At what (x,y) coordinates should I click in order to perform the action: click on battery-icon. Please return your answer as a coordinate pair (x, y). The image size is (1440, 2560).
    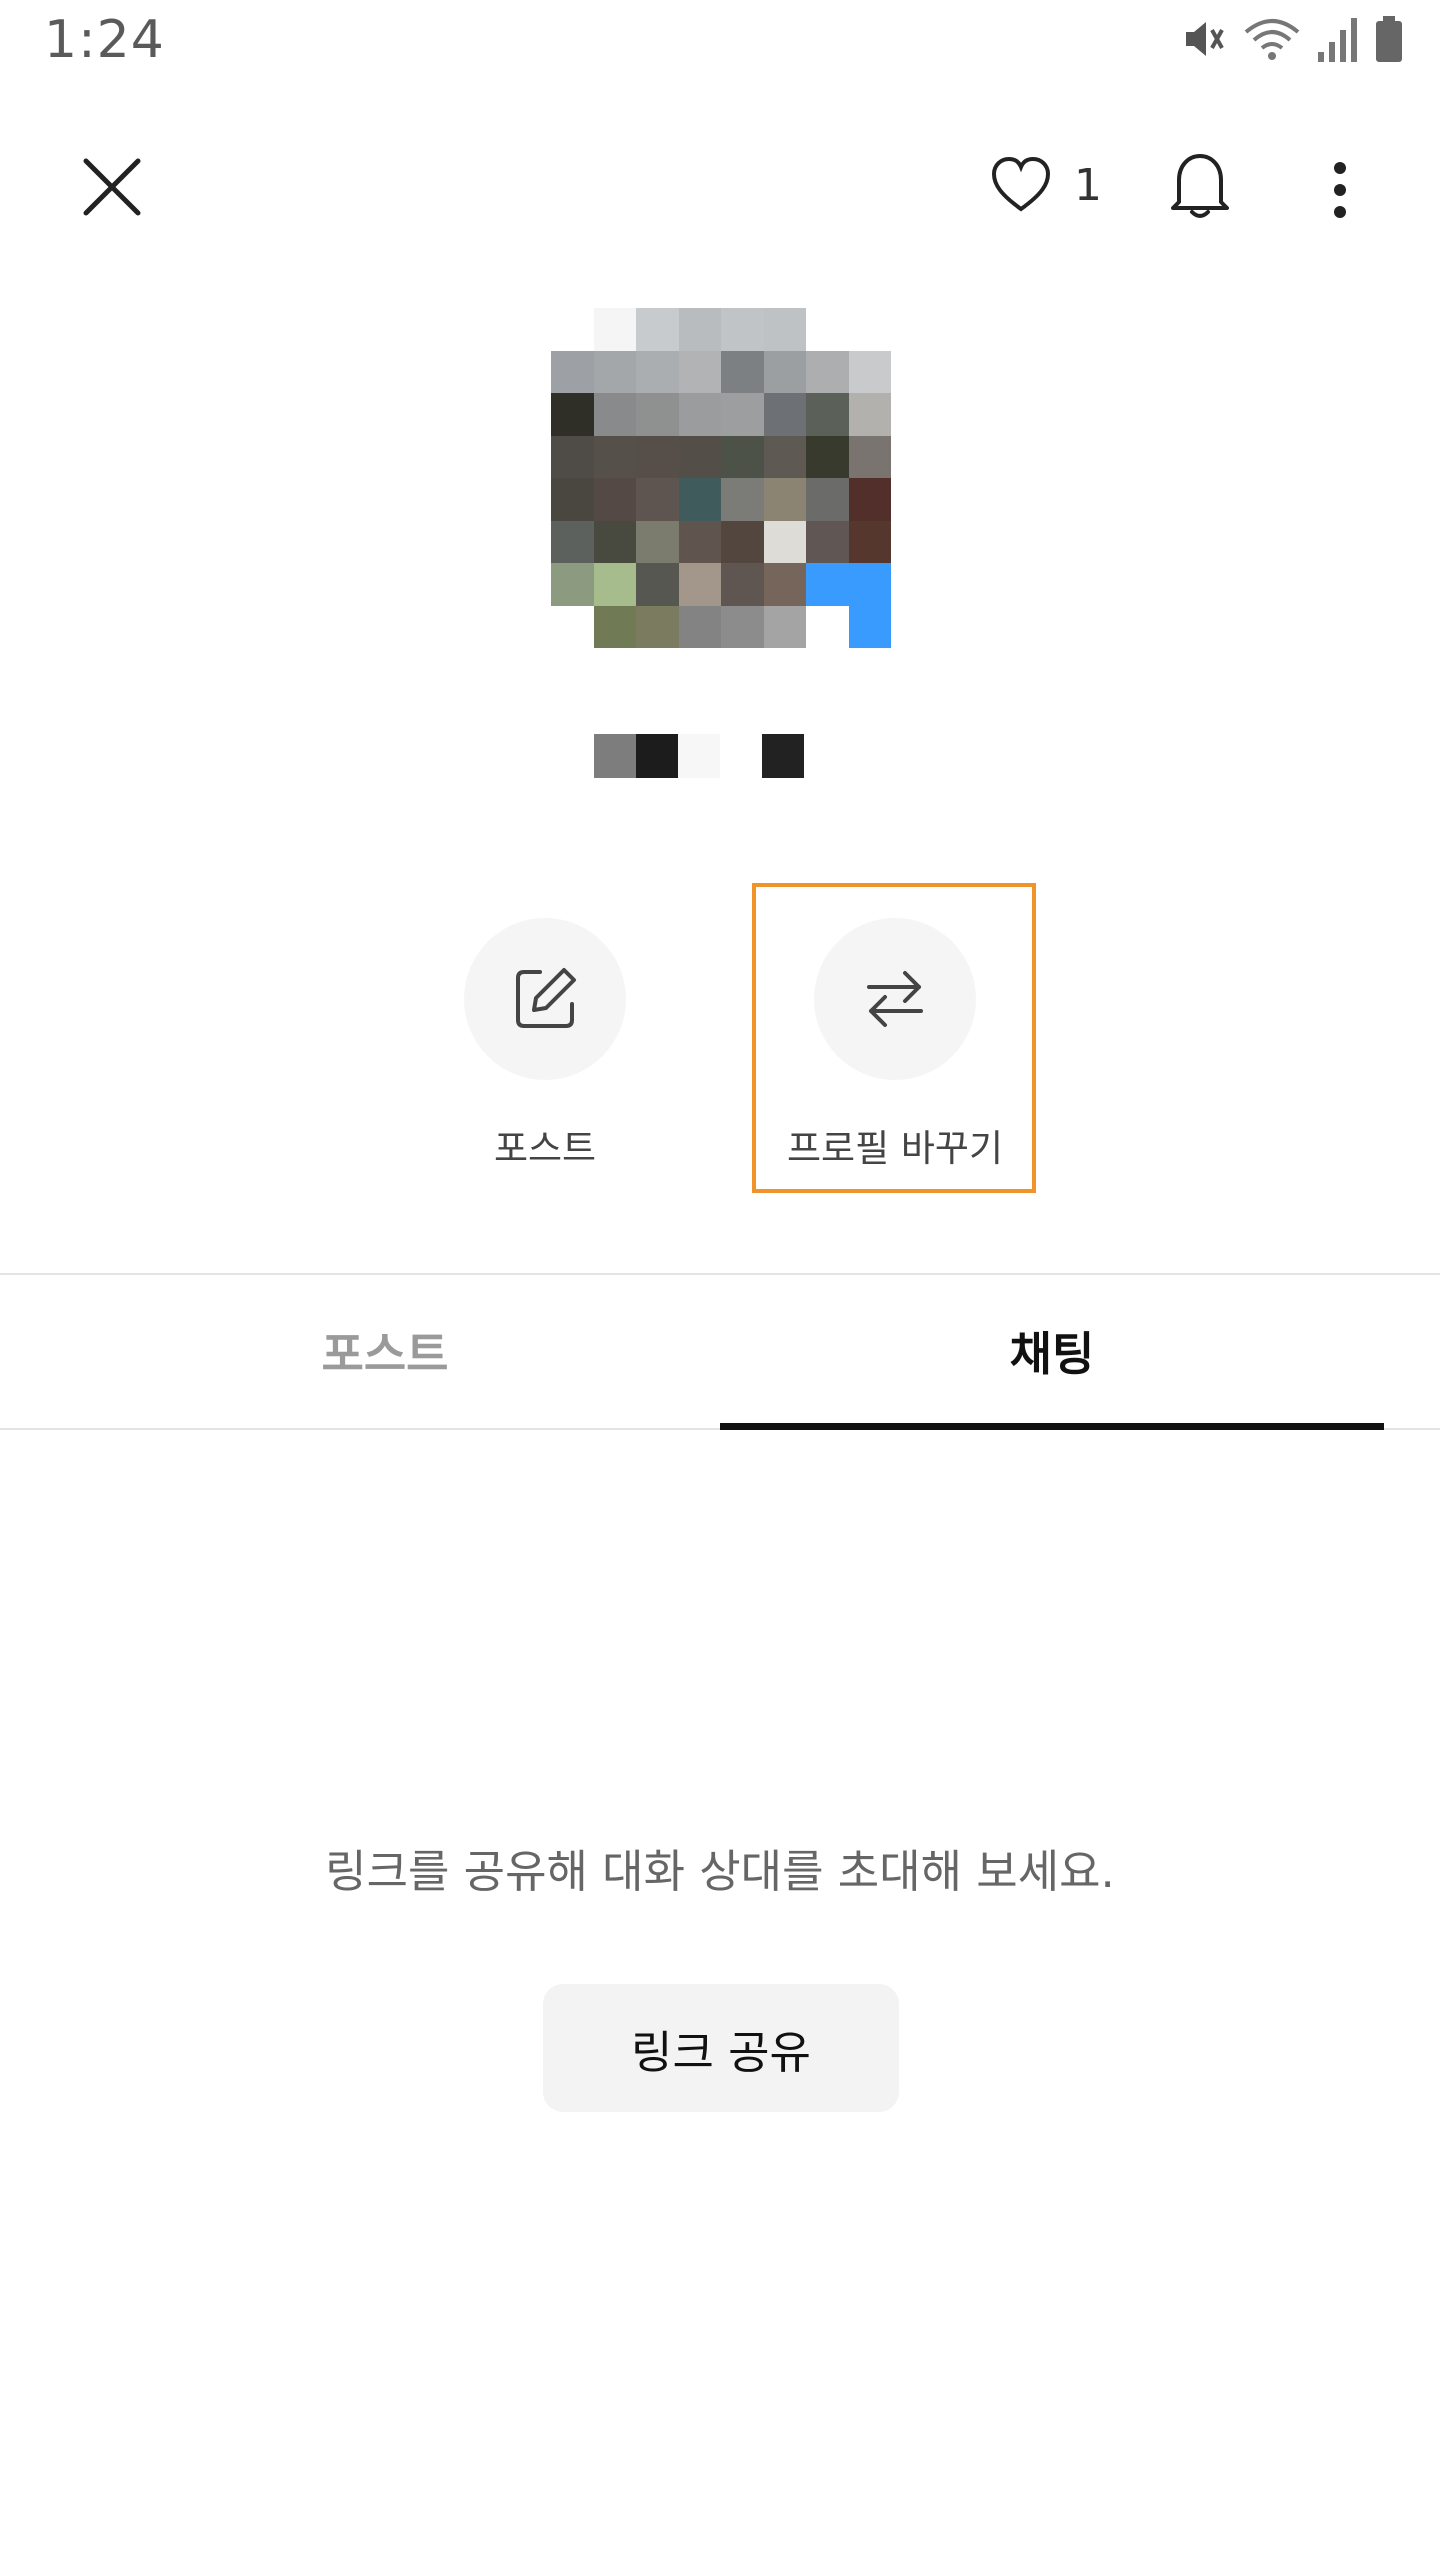
    Looking at the image, I should click on (1389, 39).